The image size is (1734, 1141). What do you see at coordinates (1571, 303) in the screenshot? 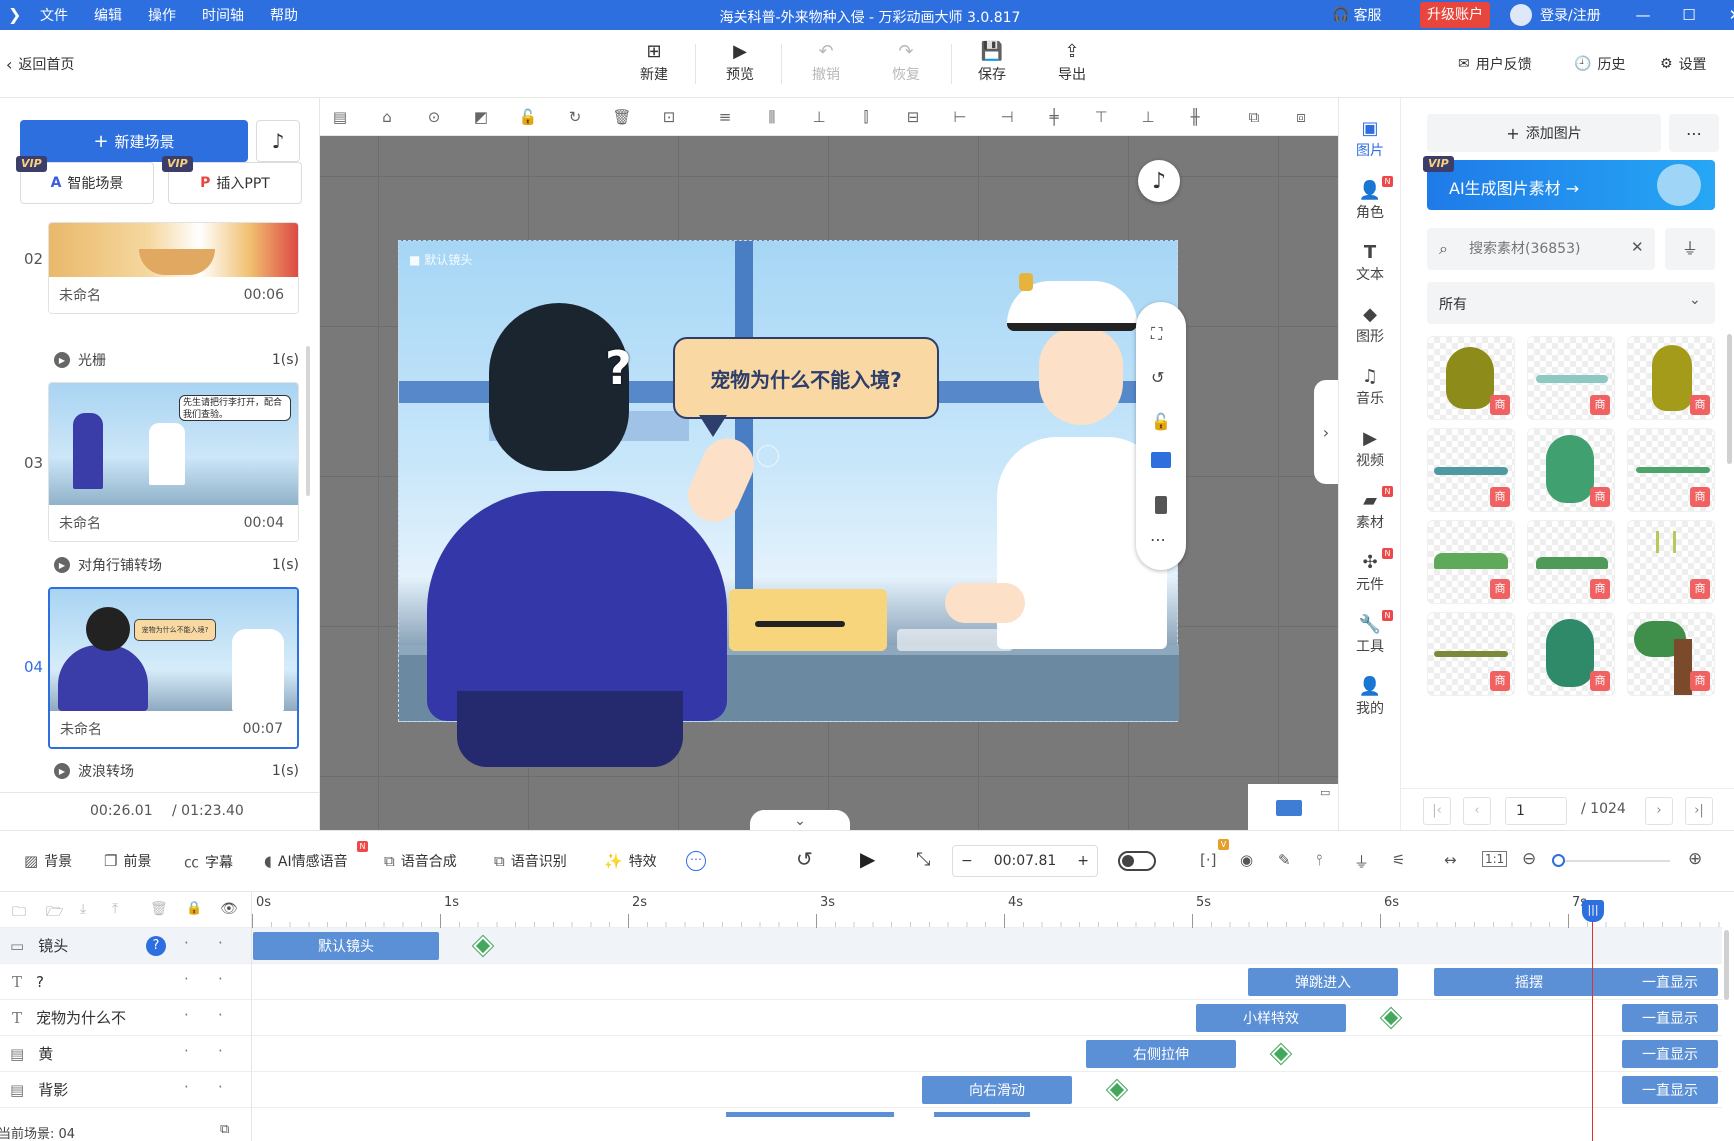
I see `category-select: 所有 ⌄` at bounding box center [1571, 303].